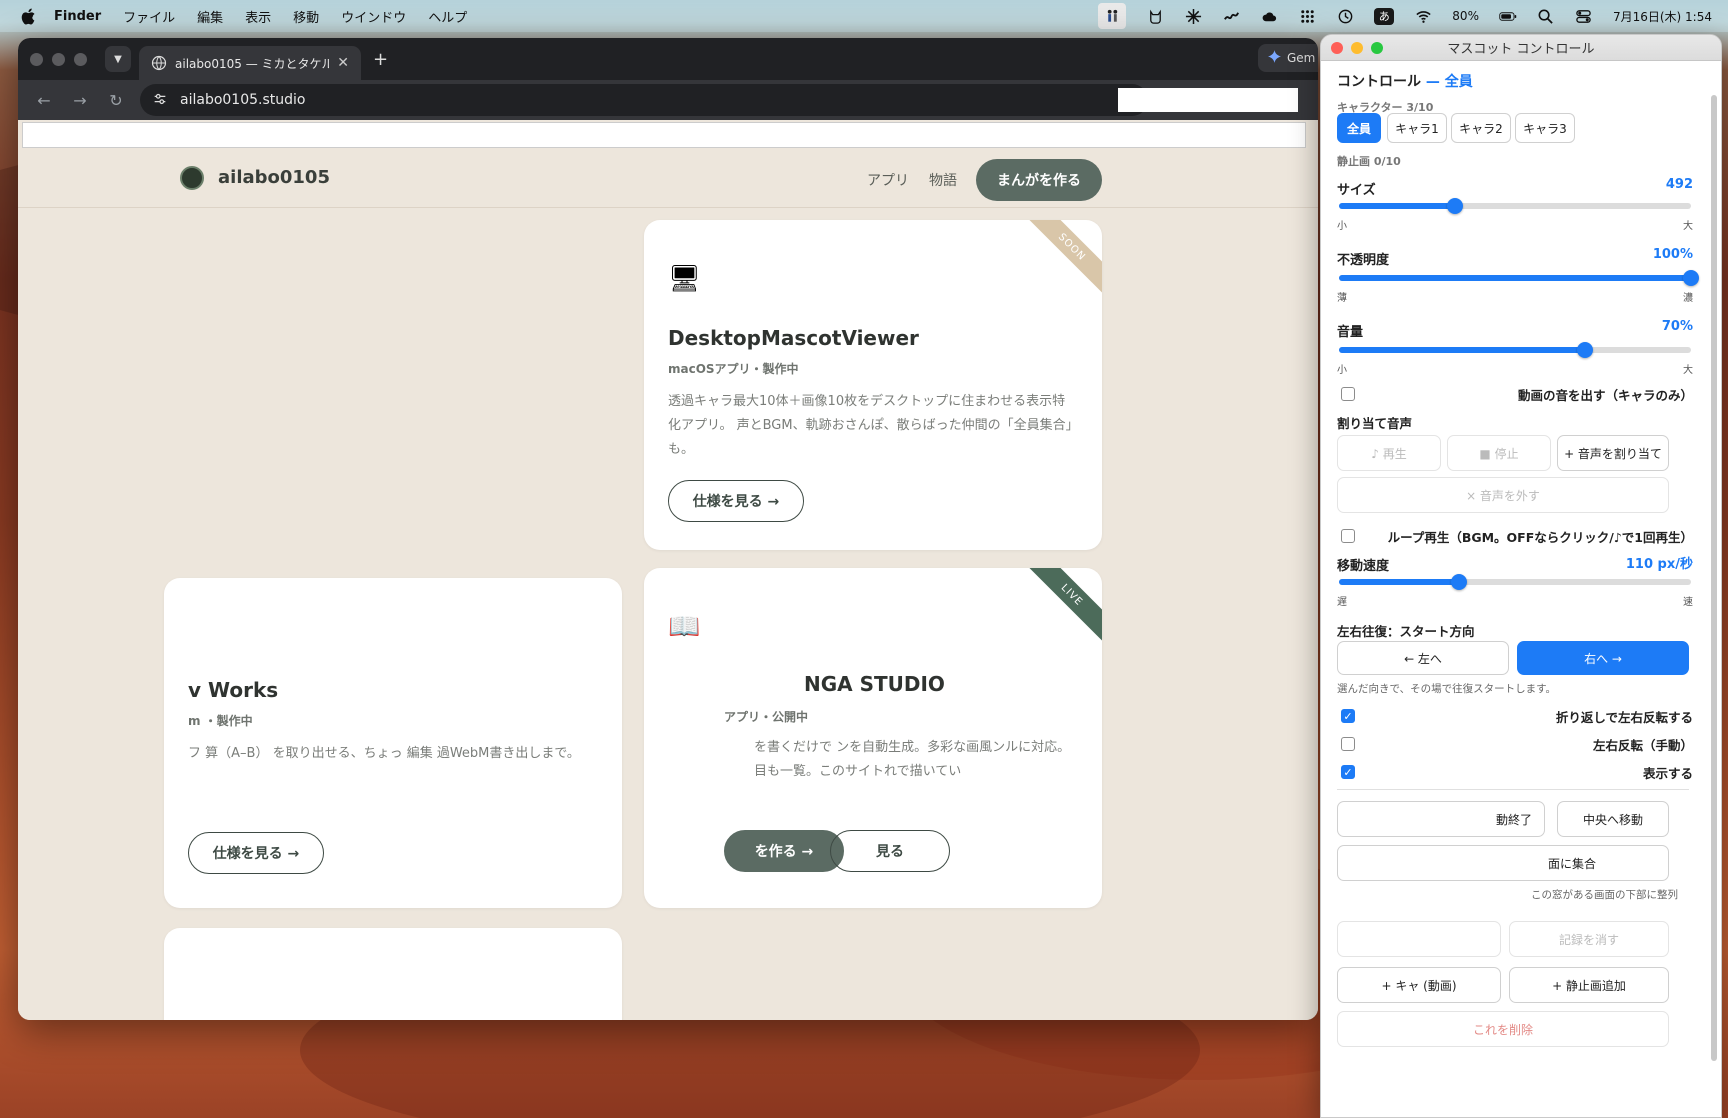 The image size is (1728, 1118). I want to click on size-label: サイズ, so click(1356, 190).